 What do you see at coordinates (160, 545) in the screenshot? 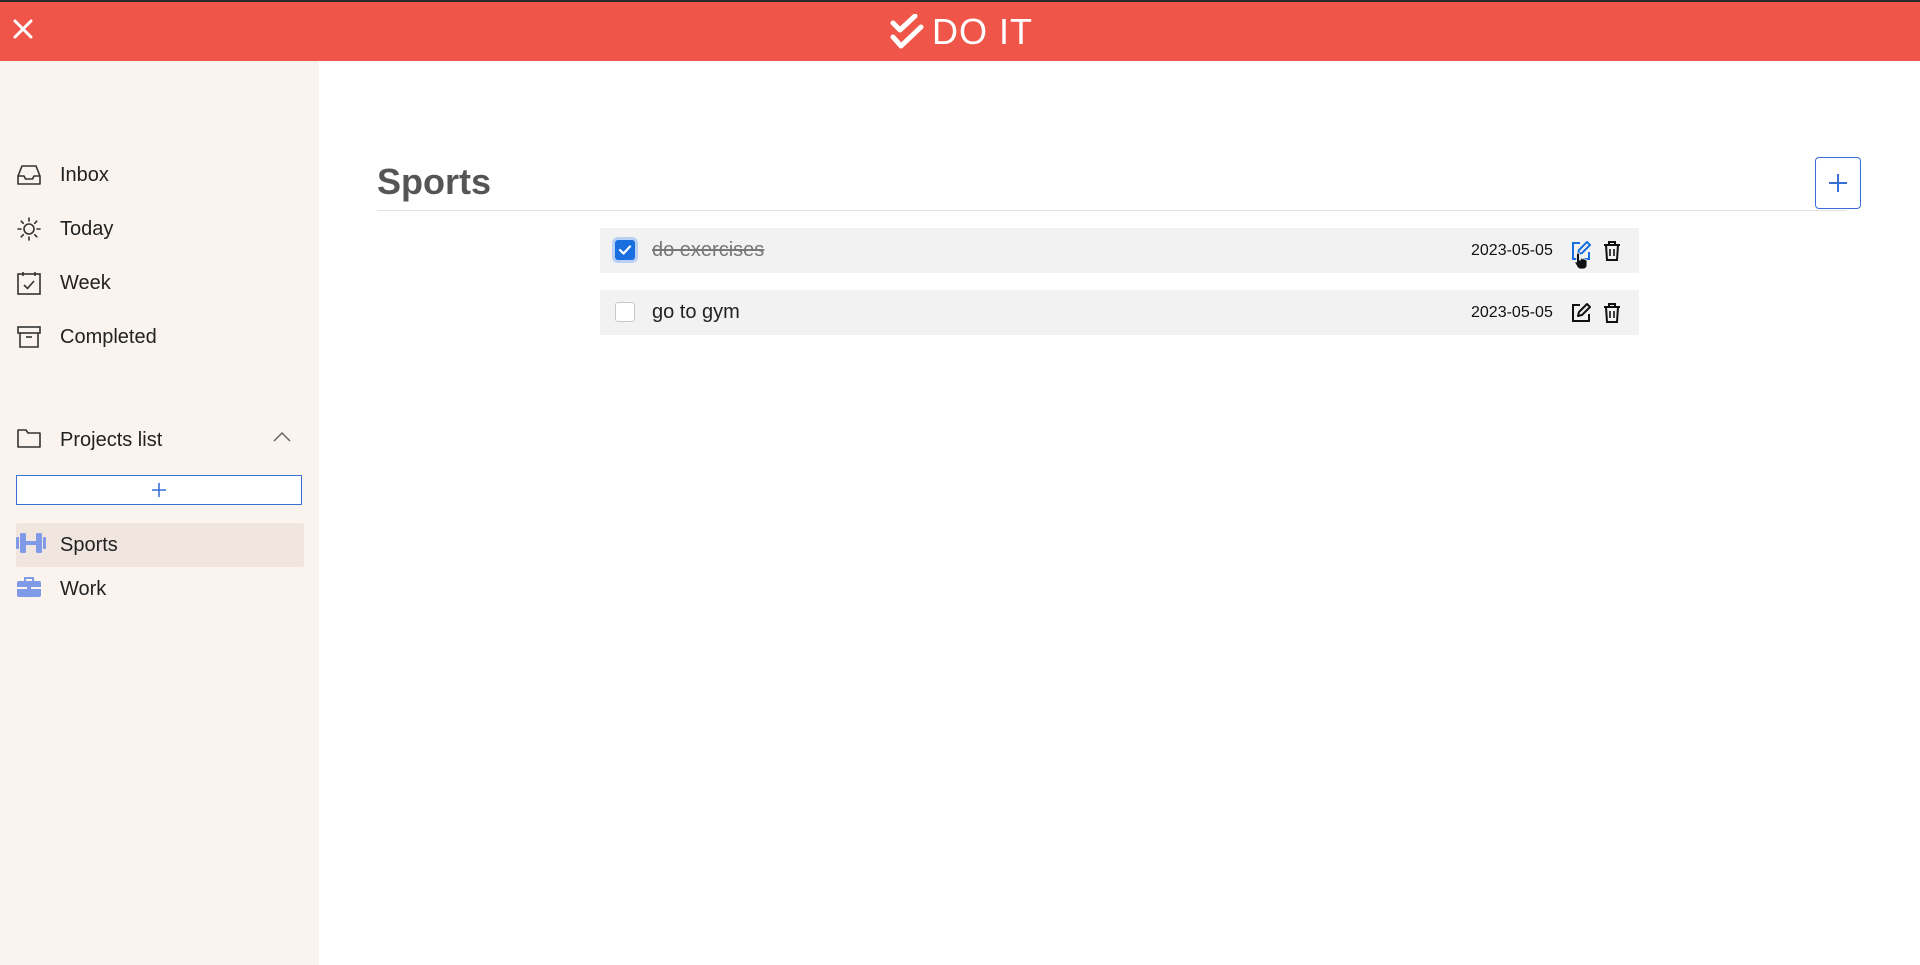
I see `project-item-sports: Sports` at bounding box center [160, 545].